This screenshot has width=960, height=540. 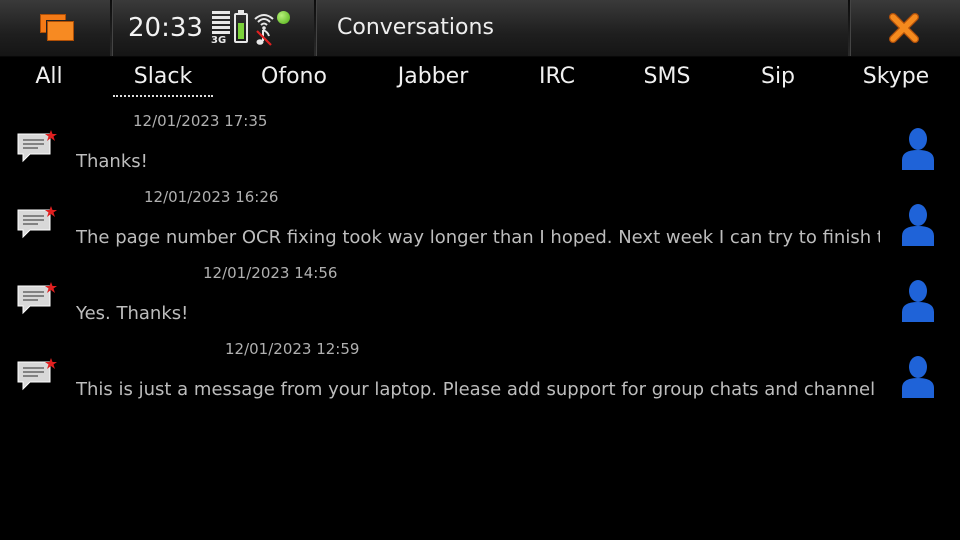 I want to click on message-preview: Yes. Thanks!, so click(x=132, y=313).